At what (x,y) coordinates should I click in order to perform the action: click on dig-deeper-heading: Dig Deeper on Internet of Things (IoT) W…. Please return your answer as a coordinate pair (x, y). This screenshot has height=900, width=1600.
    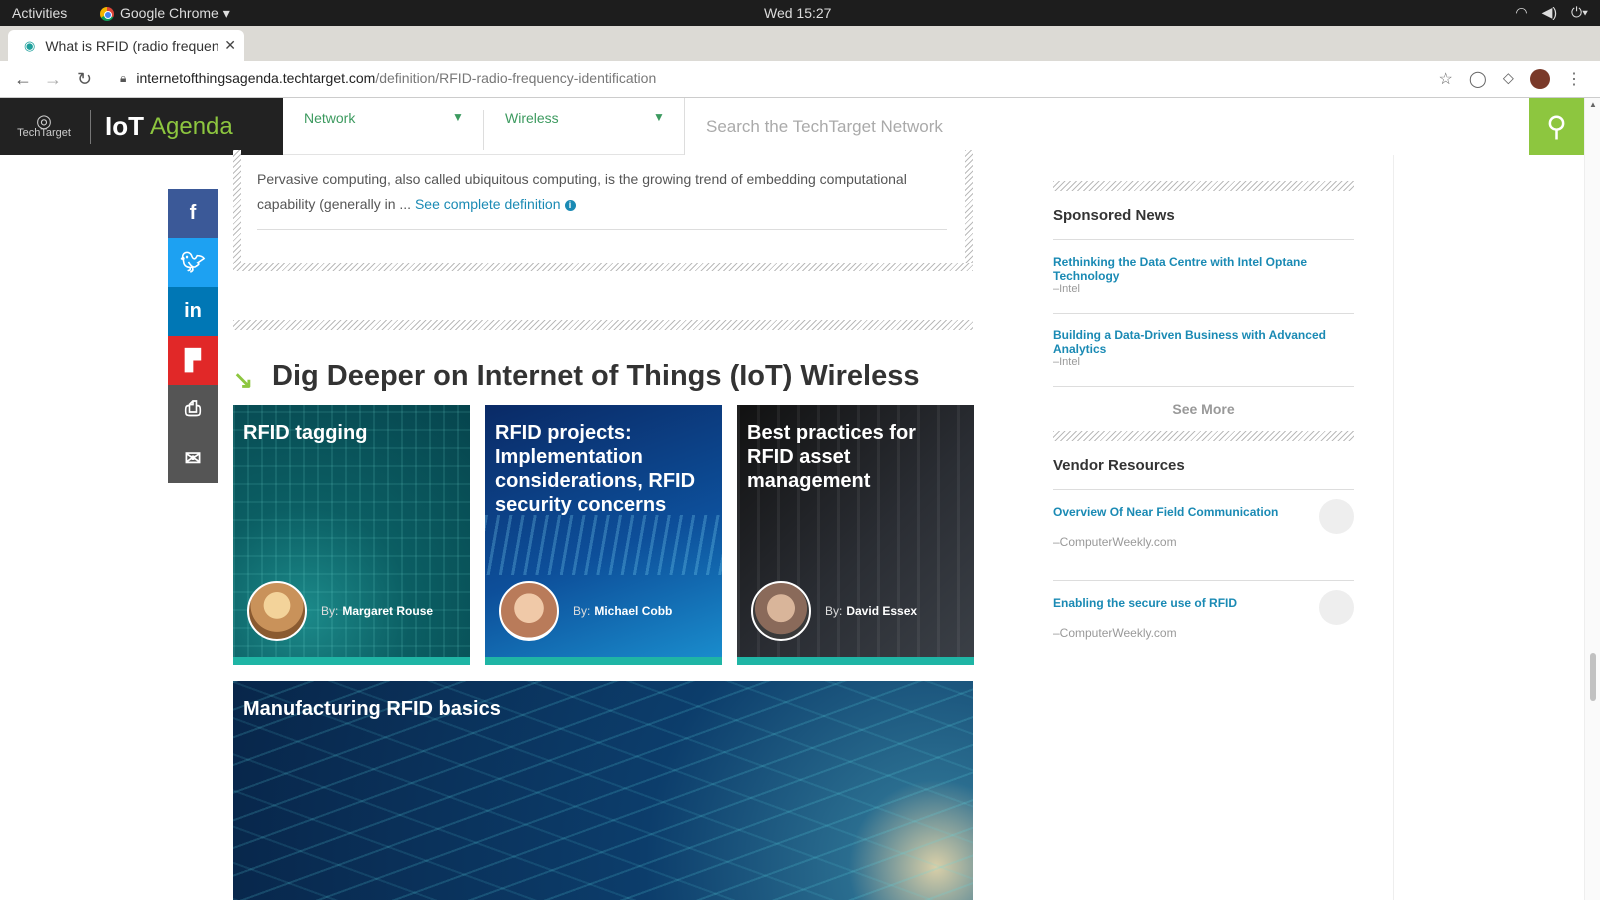
    Looking at the image, I should click on (596, 376).